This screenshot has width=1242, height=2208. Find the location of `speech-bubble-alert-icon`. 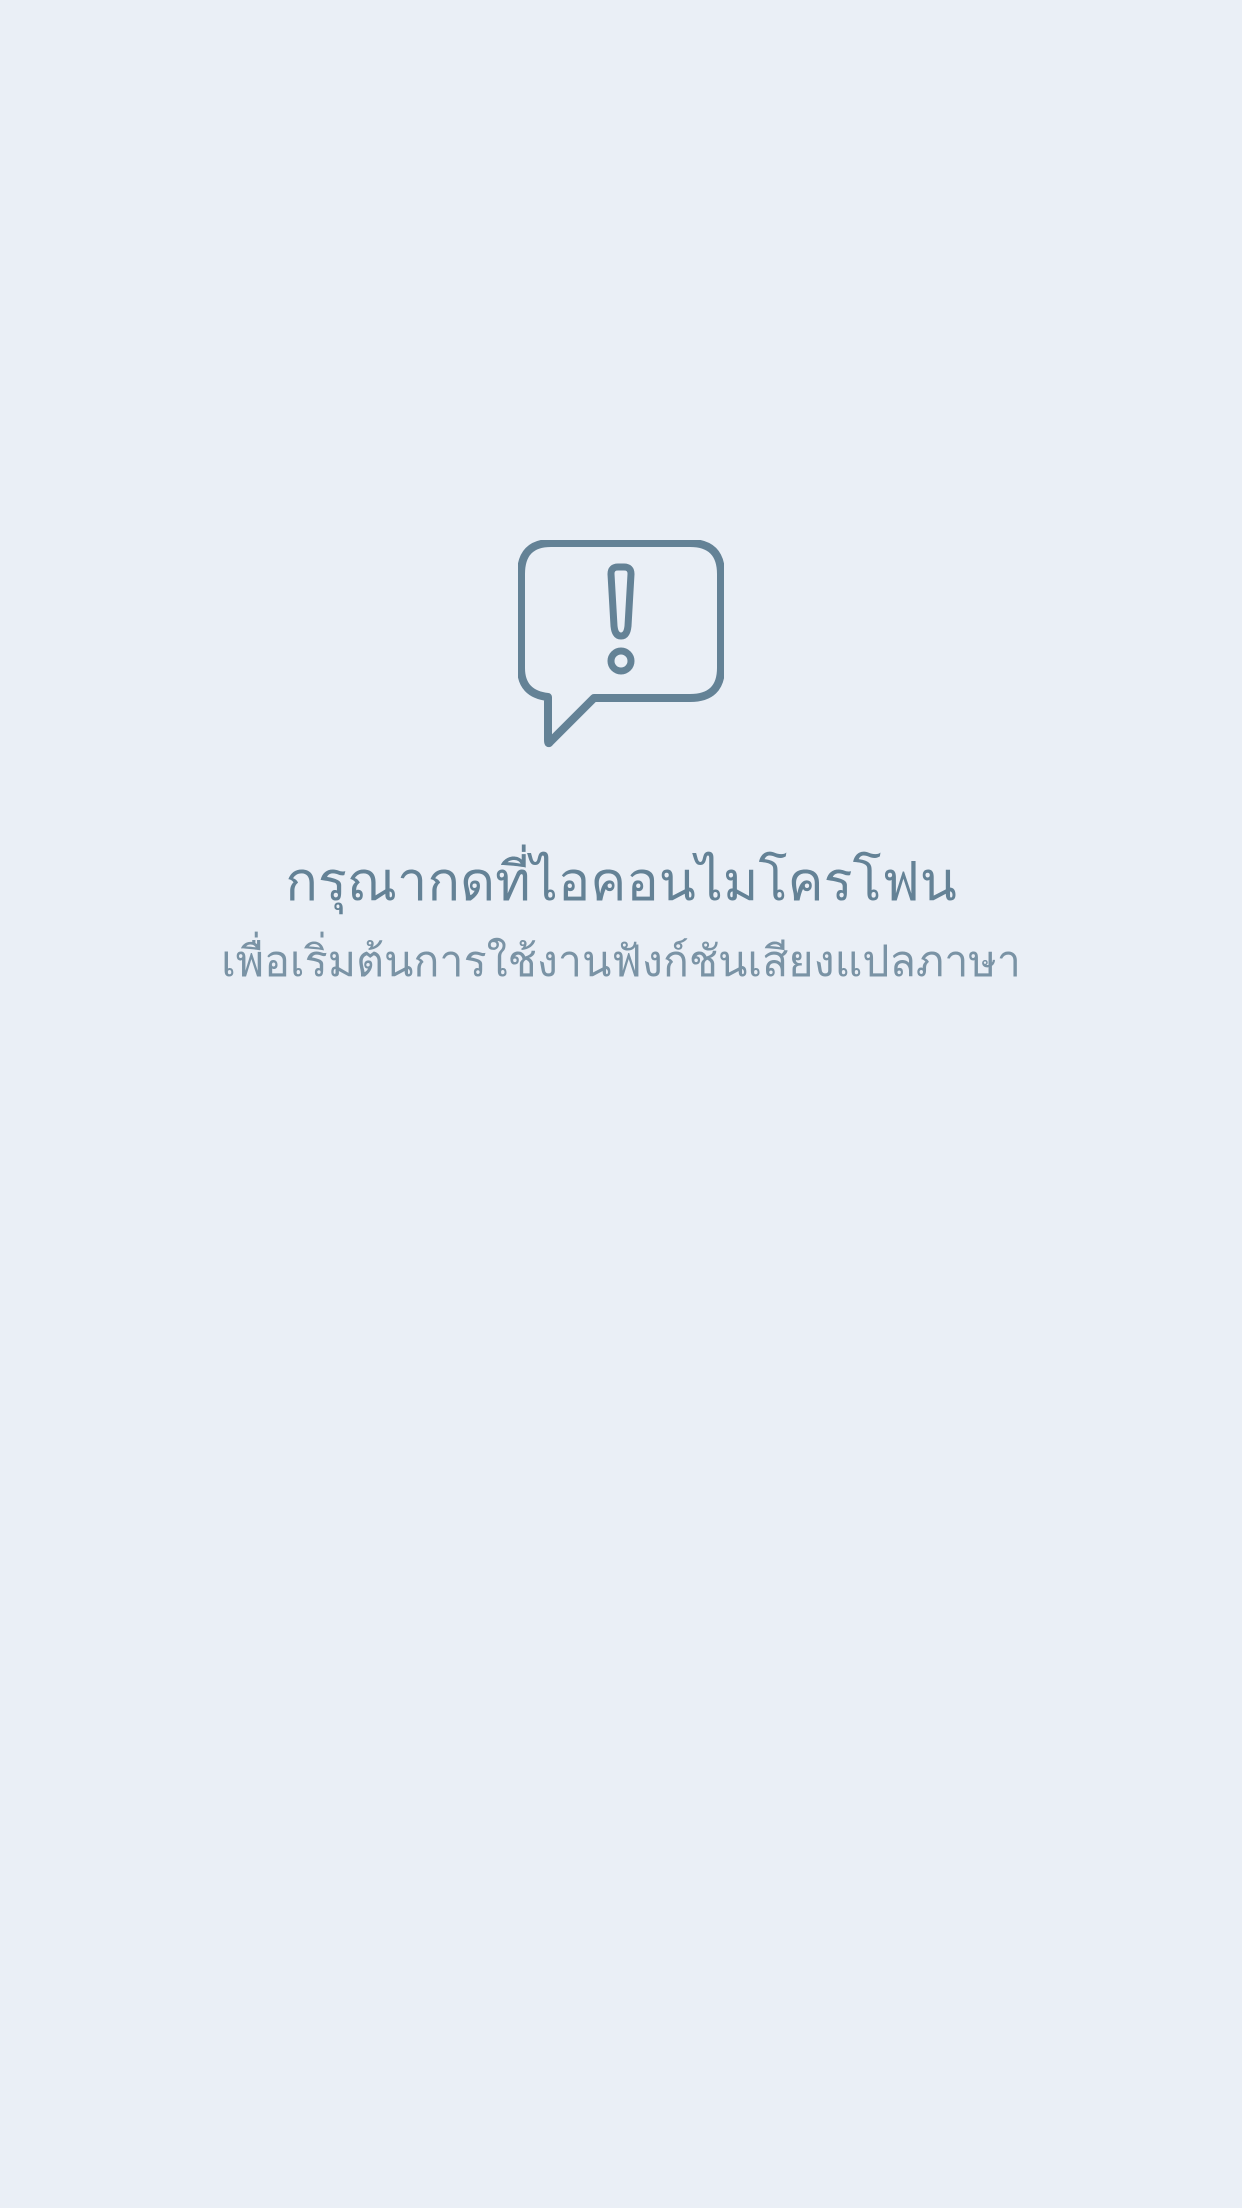

speech-bubble-alert-icon is located at coordinates (621, 644).